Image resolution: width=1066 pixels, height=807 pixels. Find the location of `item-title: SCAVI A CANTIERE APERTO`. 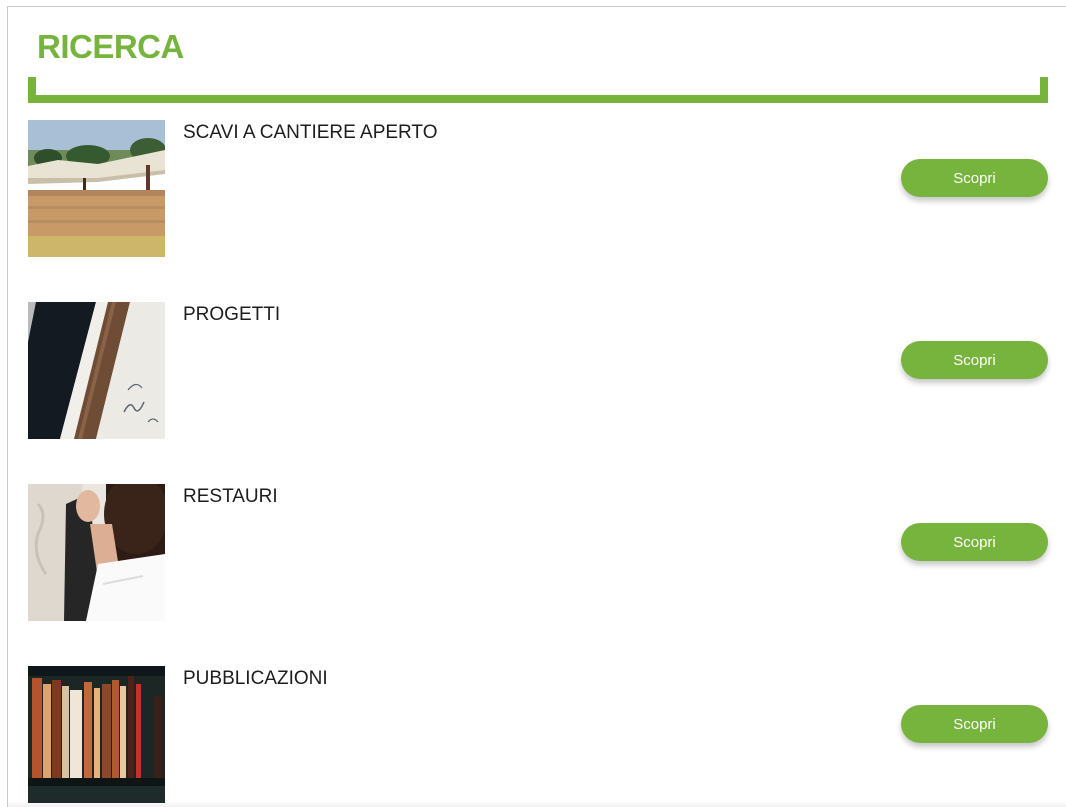

item-title: SCAVI A CANTIERE APERTO is located at coordinates (310, 133).